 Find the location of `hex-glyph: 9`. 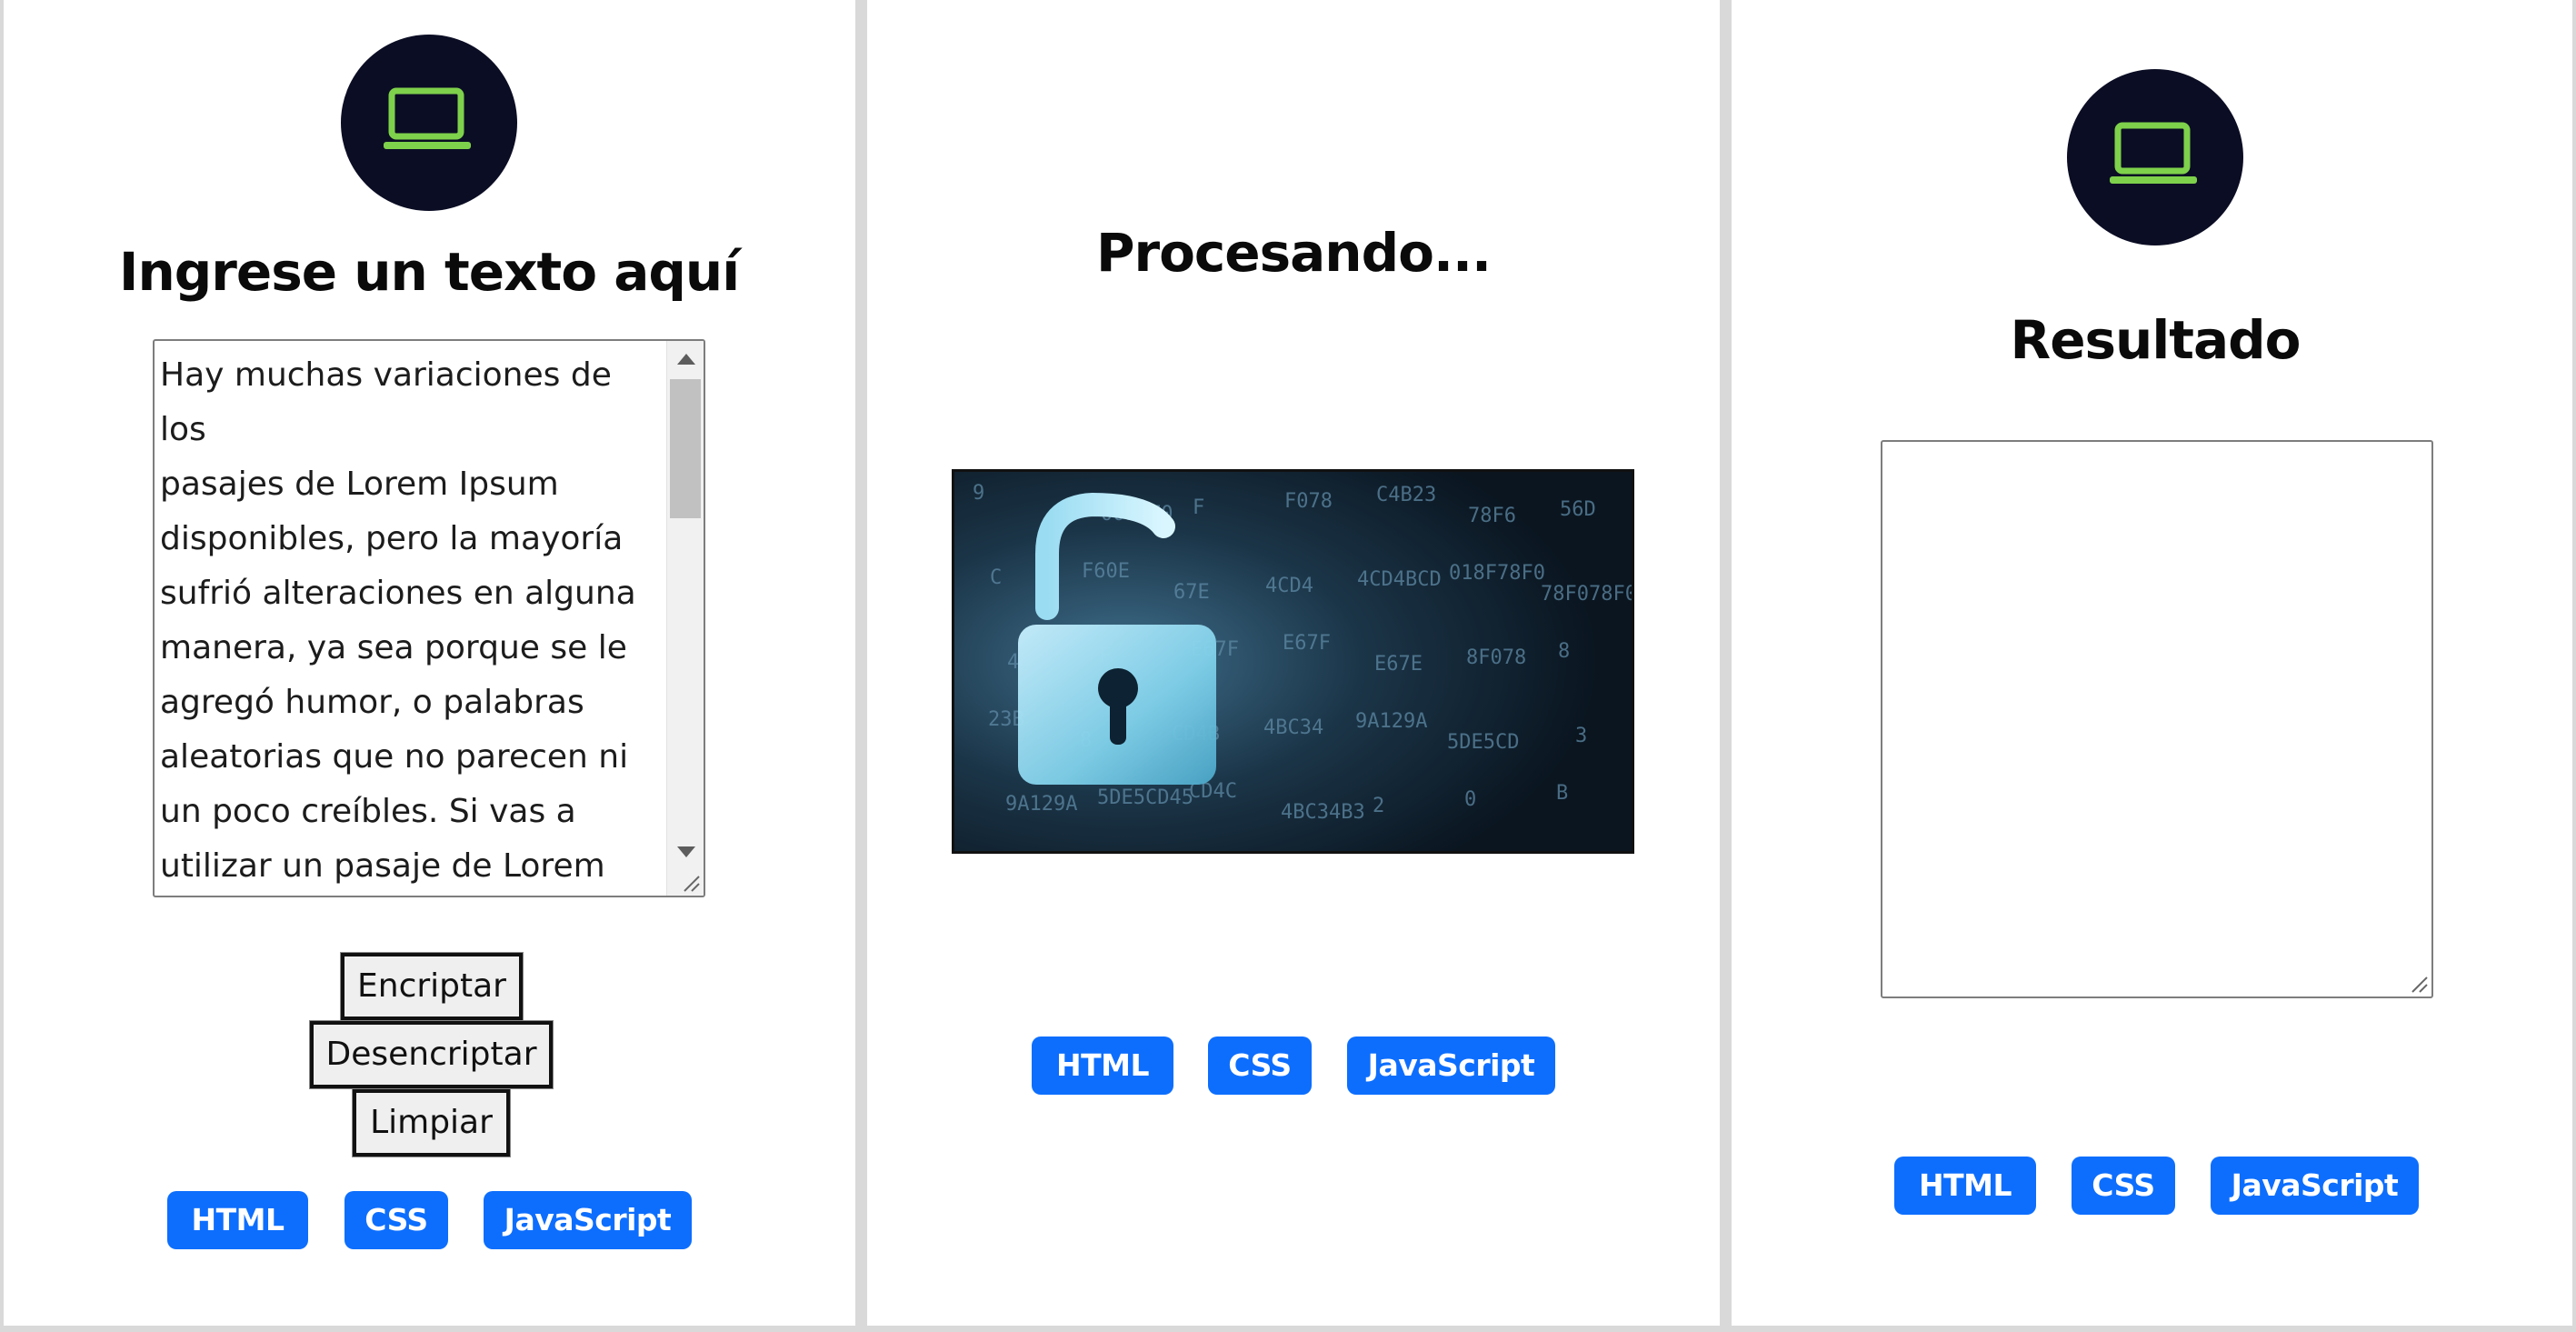

hex-glyph: 9 is located at coordinates (978, 494).